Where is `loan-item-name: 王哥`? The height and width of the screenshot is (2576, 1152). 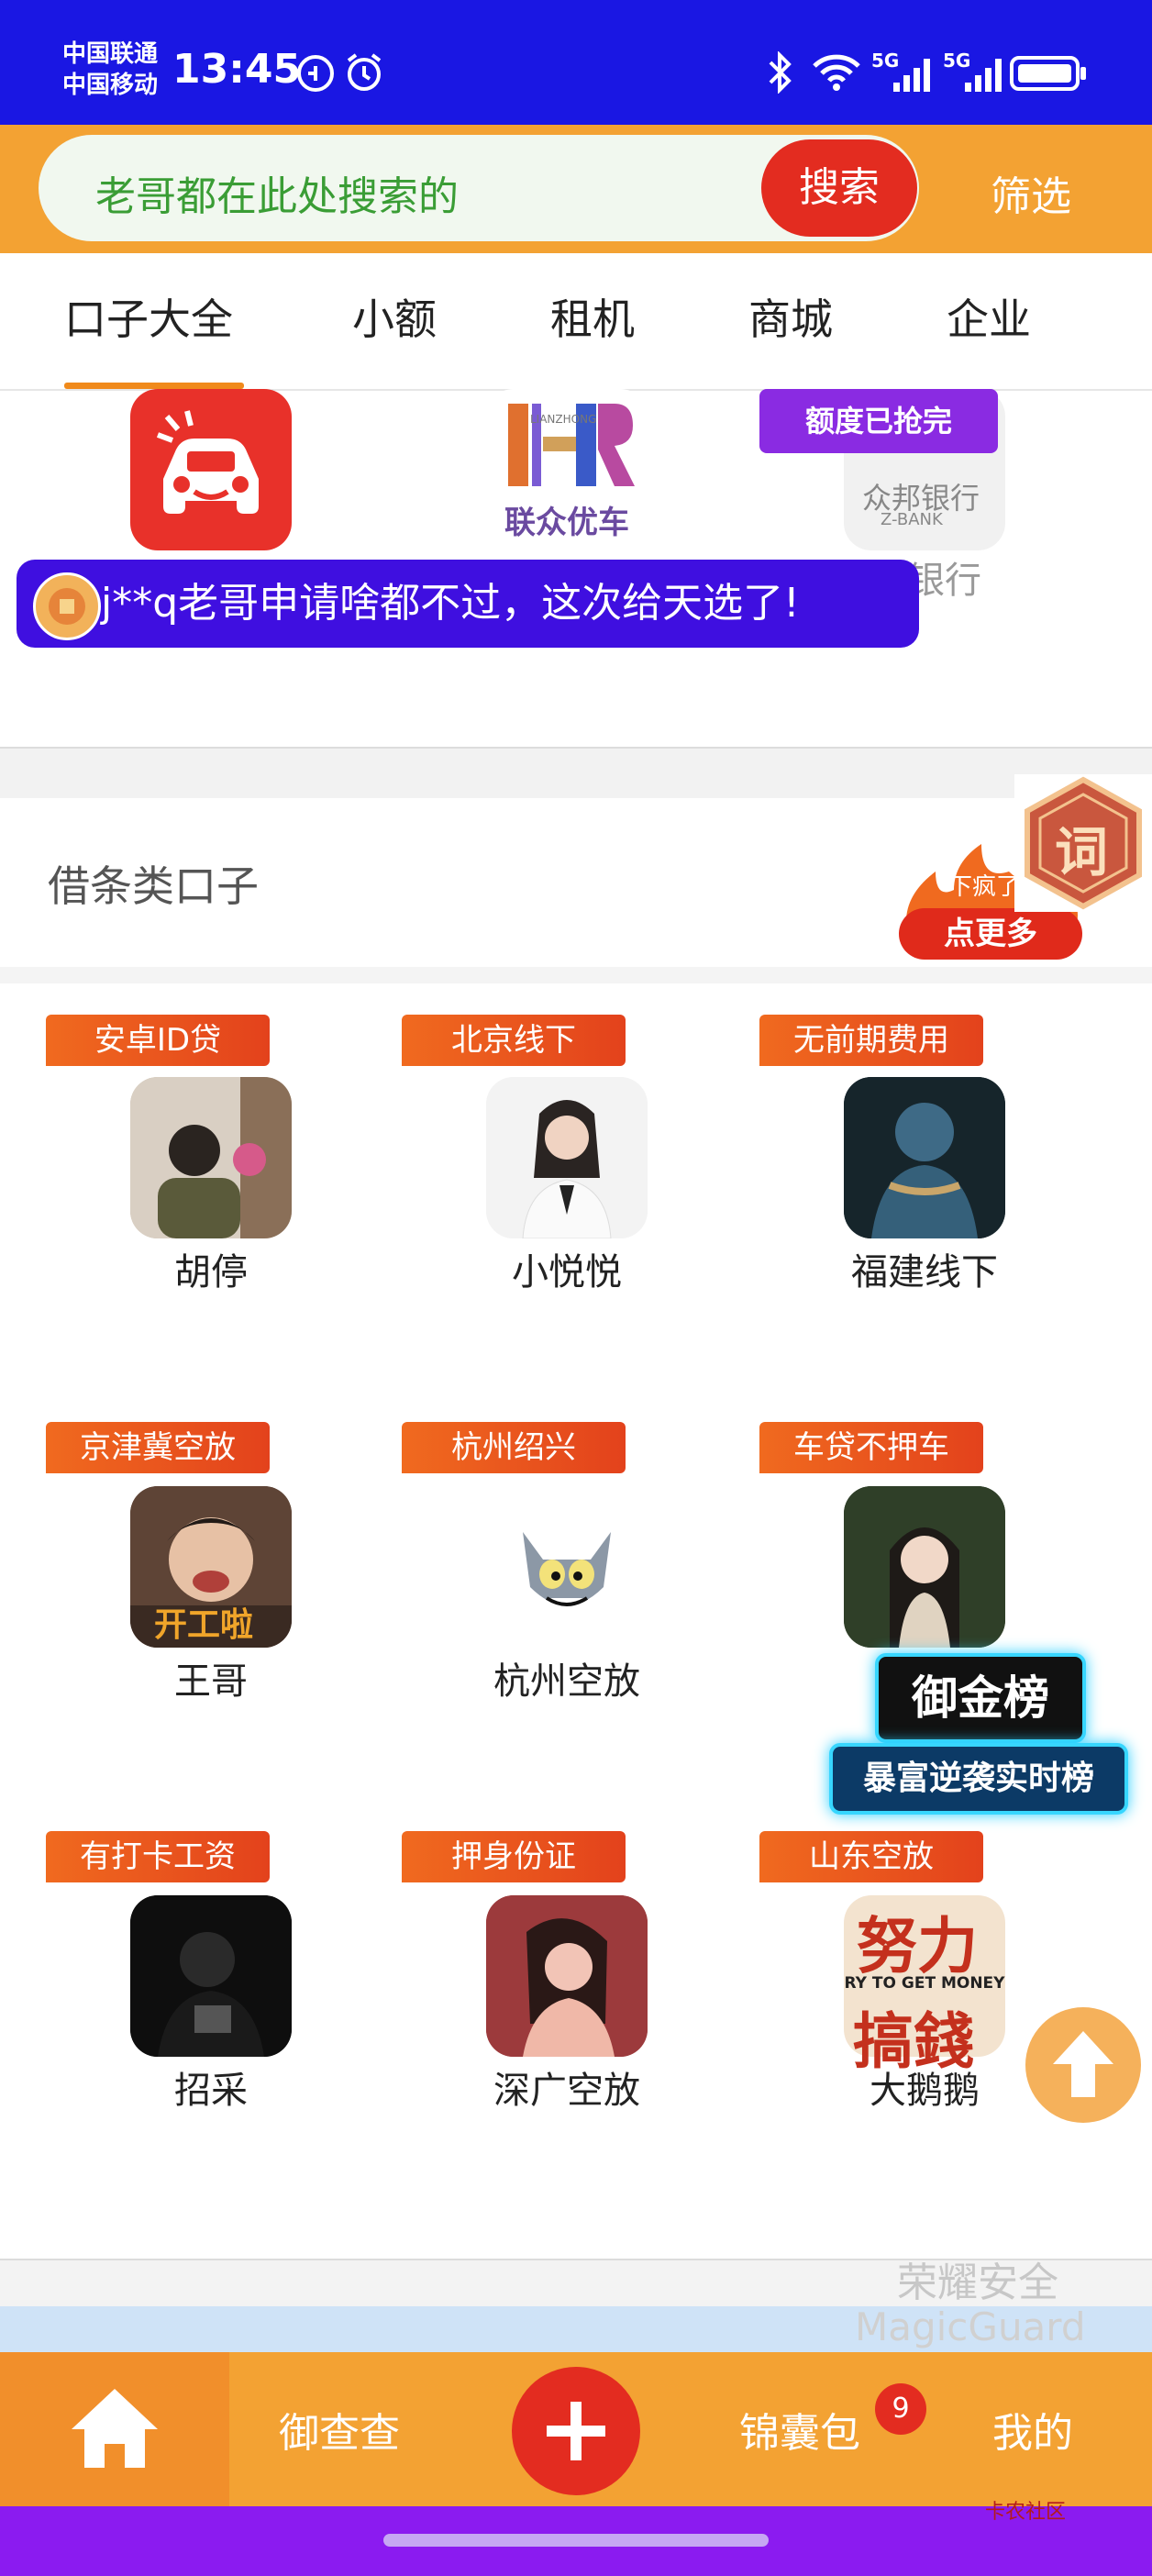
loan-item-name: 王哥 is located at coordinates (211, 1677).